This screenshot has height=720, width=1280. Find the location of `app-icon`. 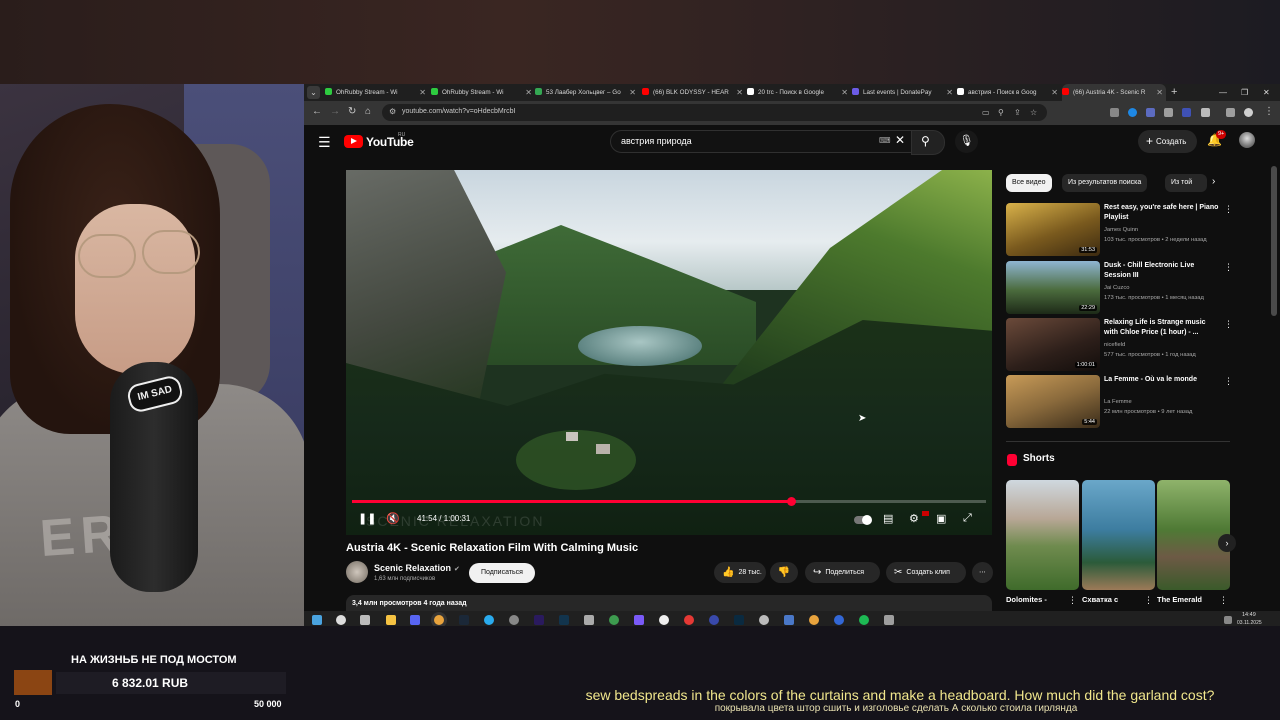

app-icon is located at coordinates (589, 620).